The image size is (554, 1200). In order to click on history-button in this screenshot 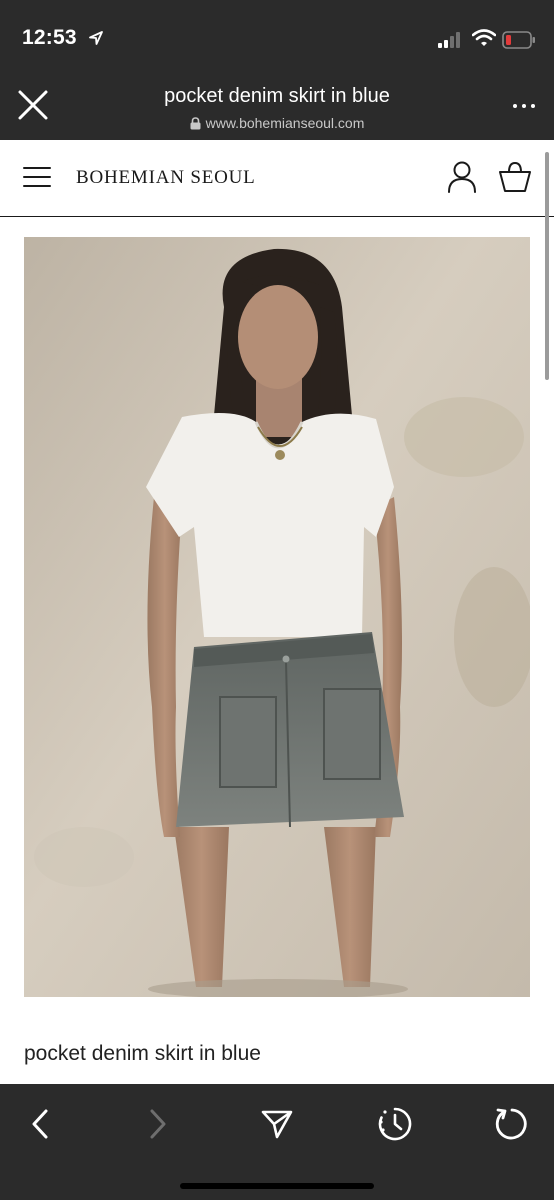, I will do `click(395, 1124)`.